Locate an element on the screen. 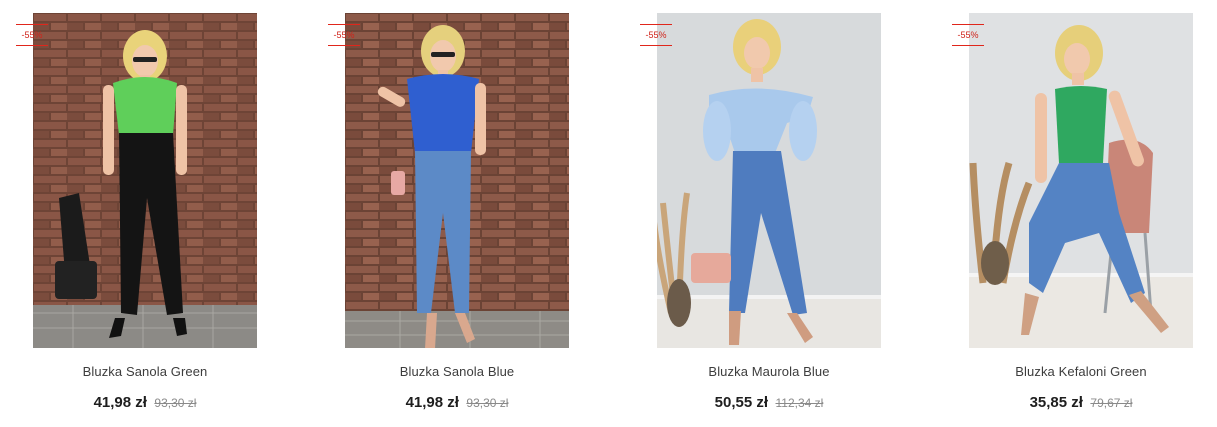  price-current: 35,85 zł is located at coordinates (1056, 402).